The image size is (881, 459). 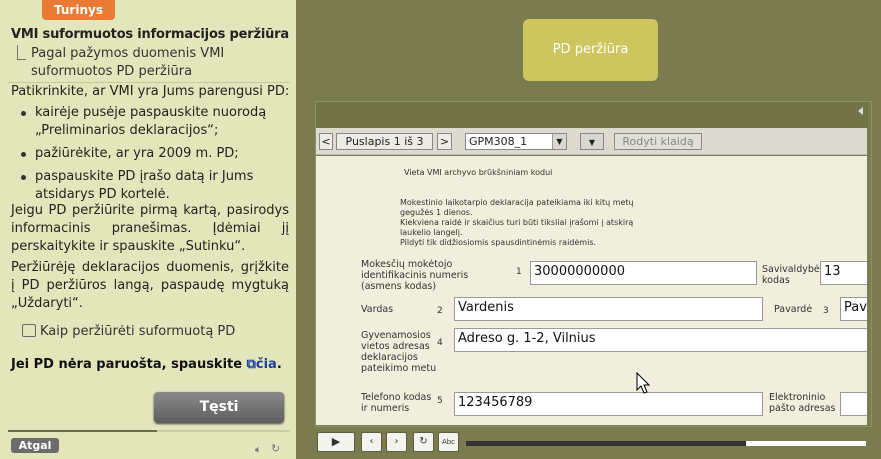 I want to click on reload-button: ↻, so click(x=423, y=442).